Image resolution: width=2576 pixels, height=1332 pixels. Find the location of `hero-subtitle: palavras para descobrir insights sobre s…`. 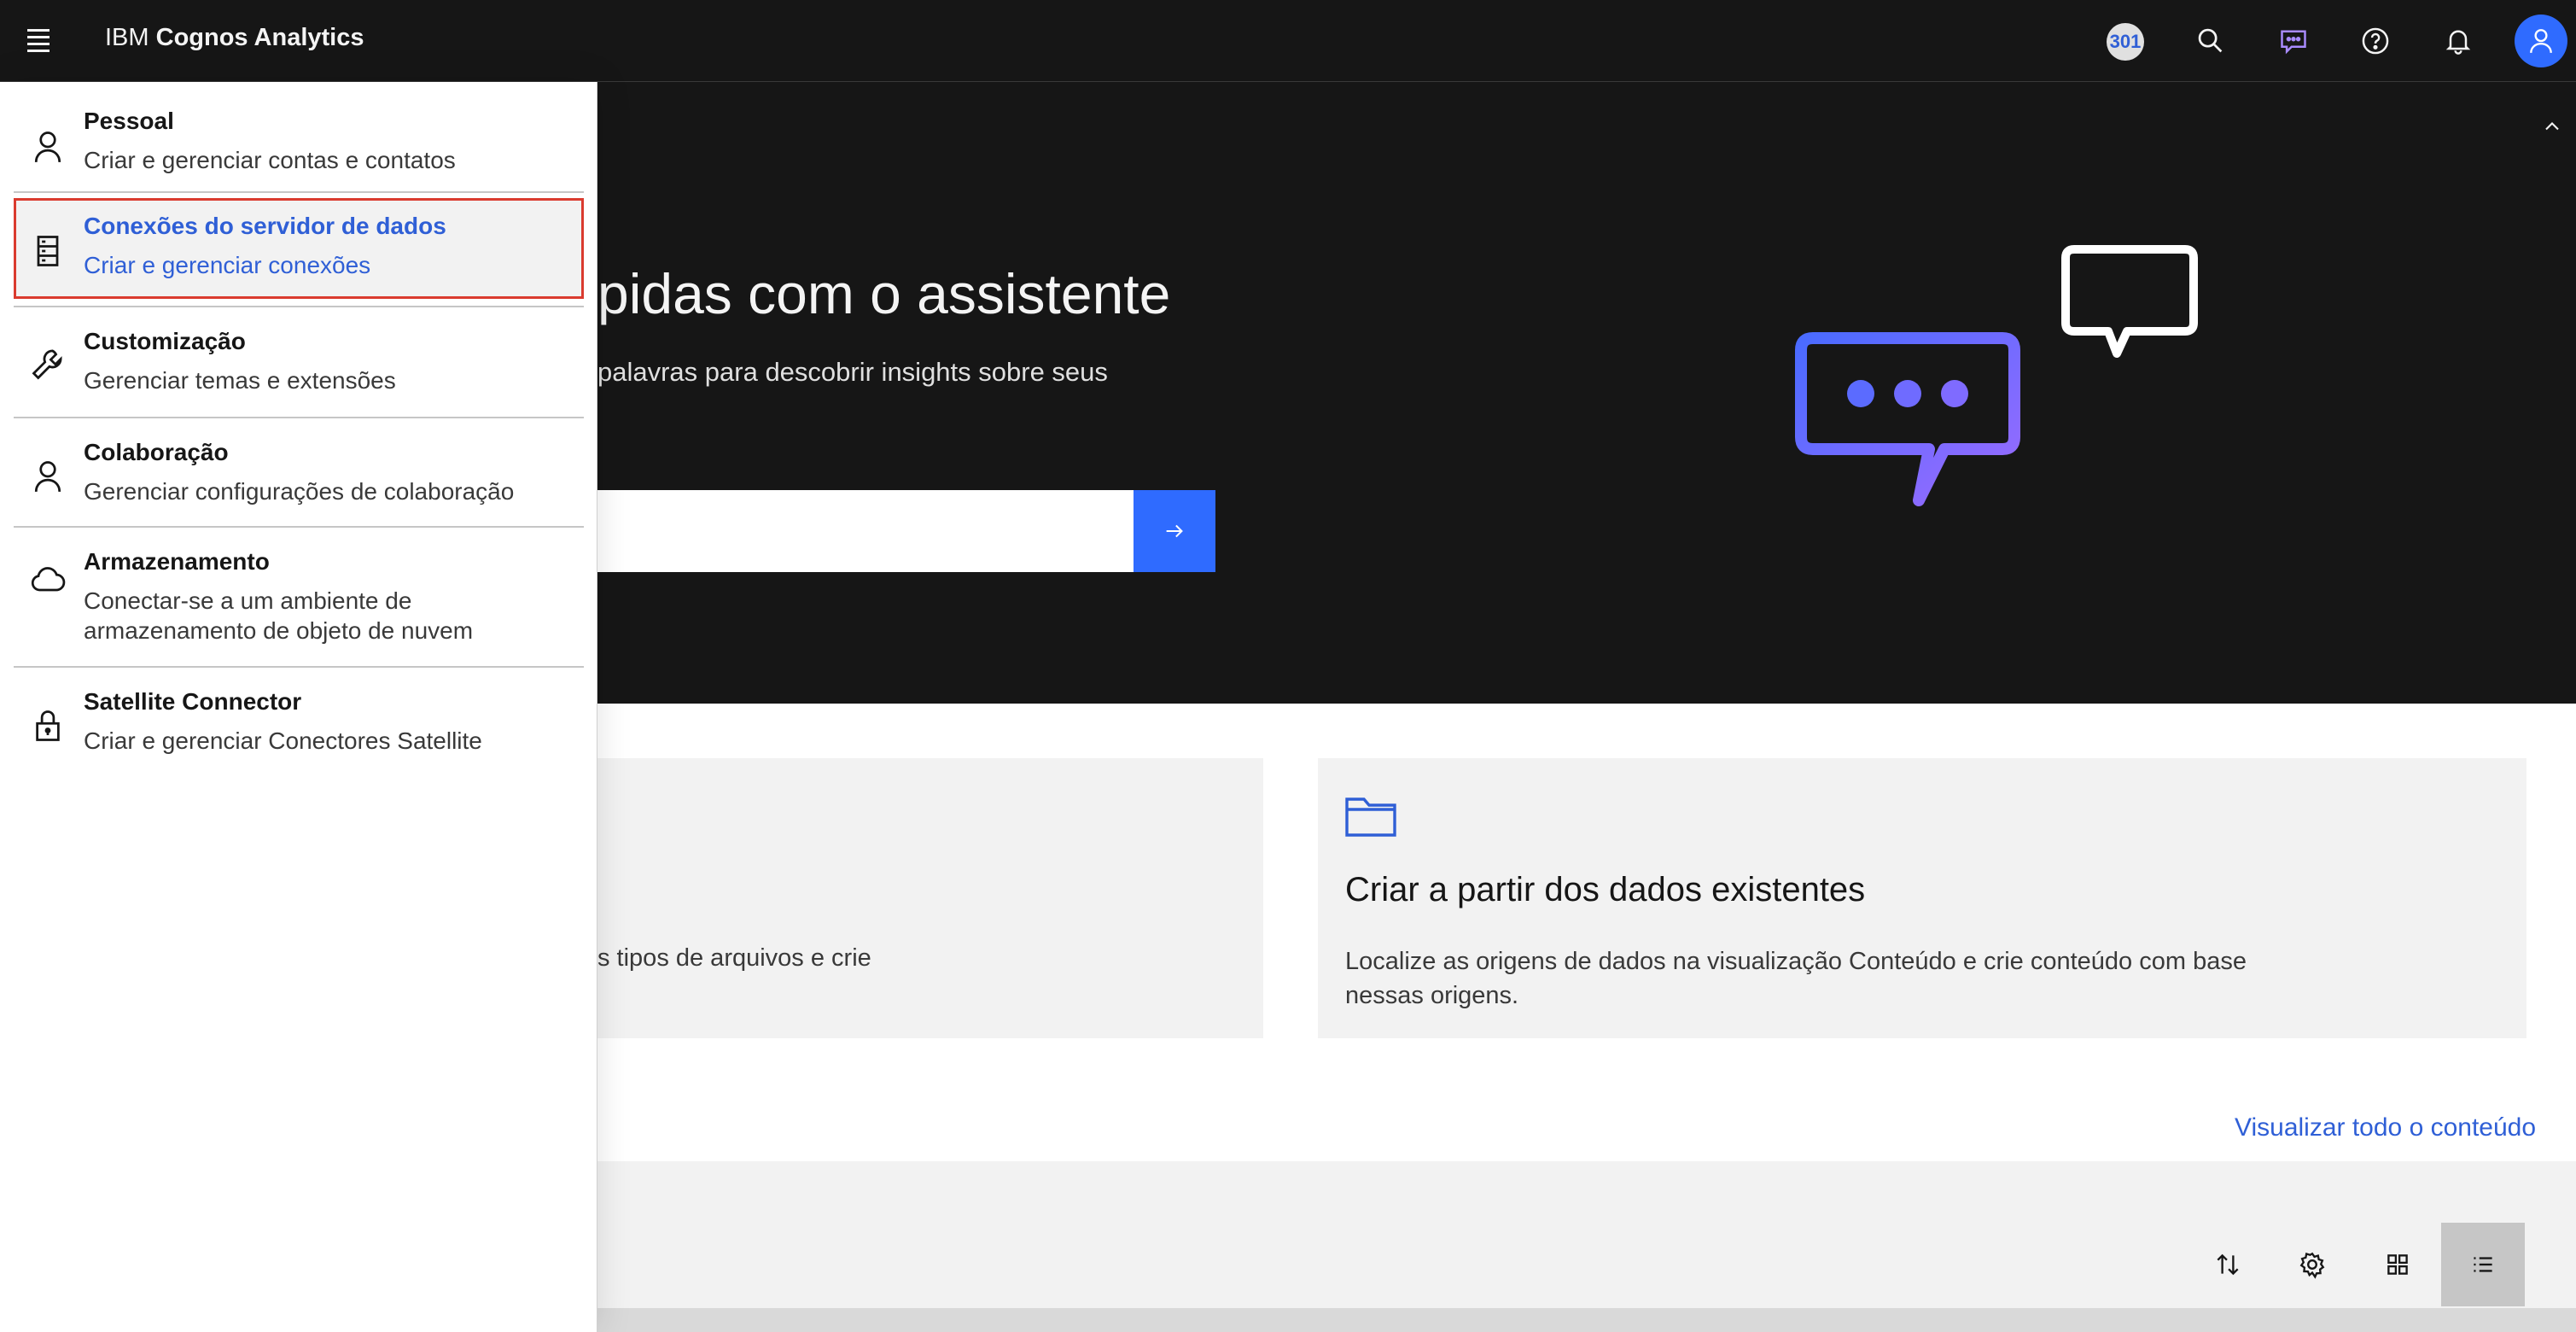

hero-subtitle: palavras para descobrir insights sobre s… is located at coordinates (852, 372).